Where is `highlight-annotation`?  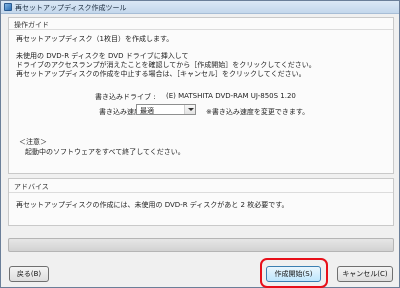 highlight-annotation is located at coordinates (294, 273).